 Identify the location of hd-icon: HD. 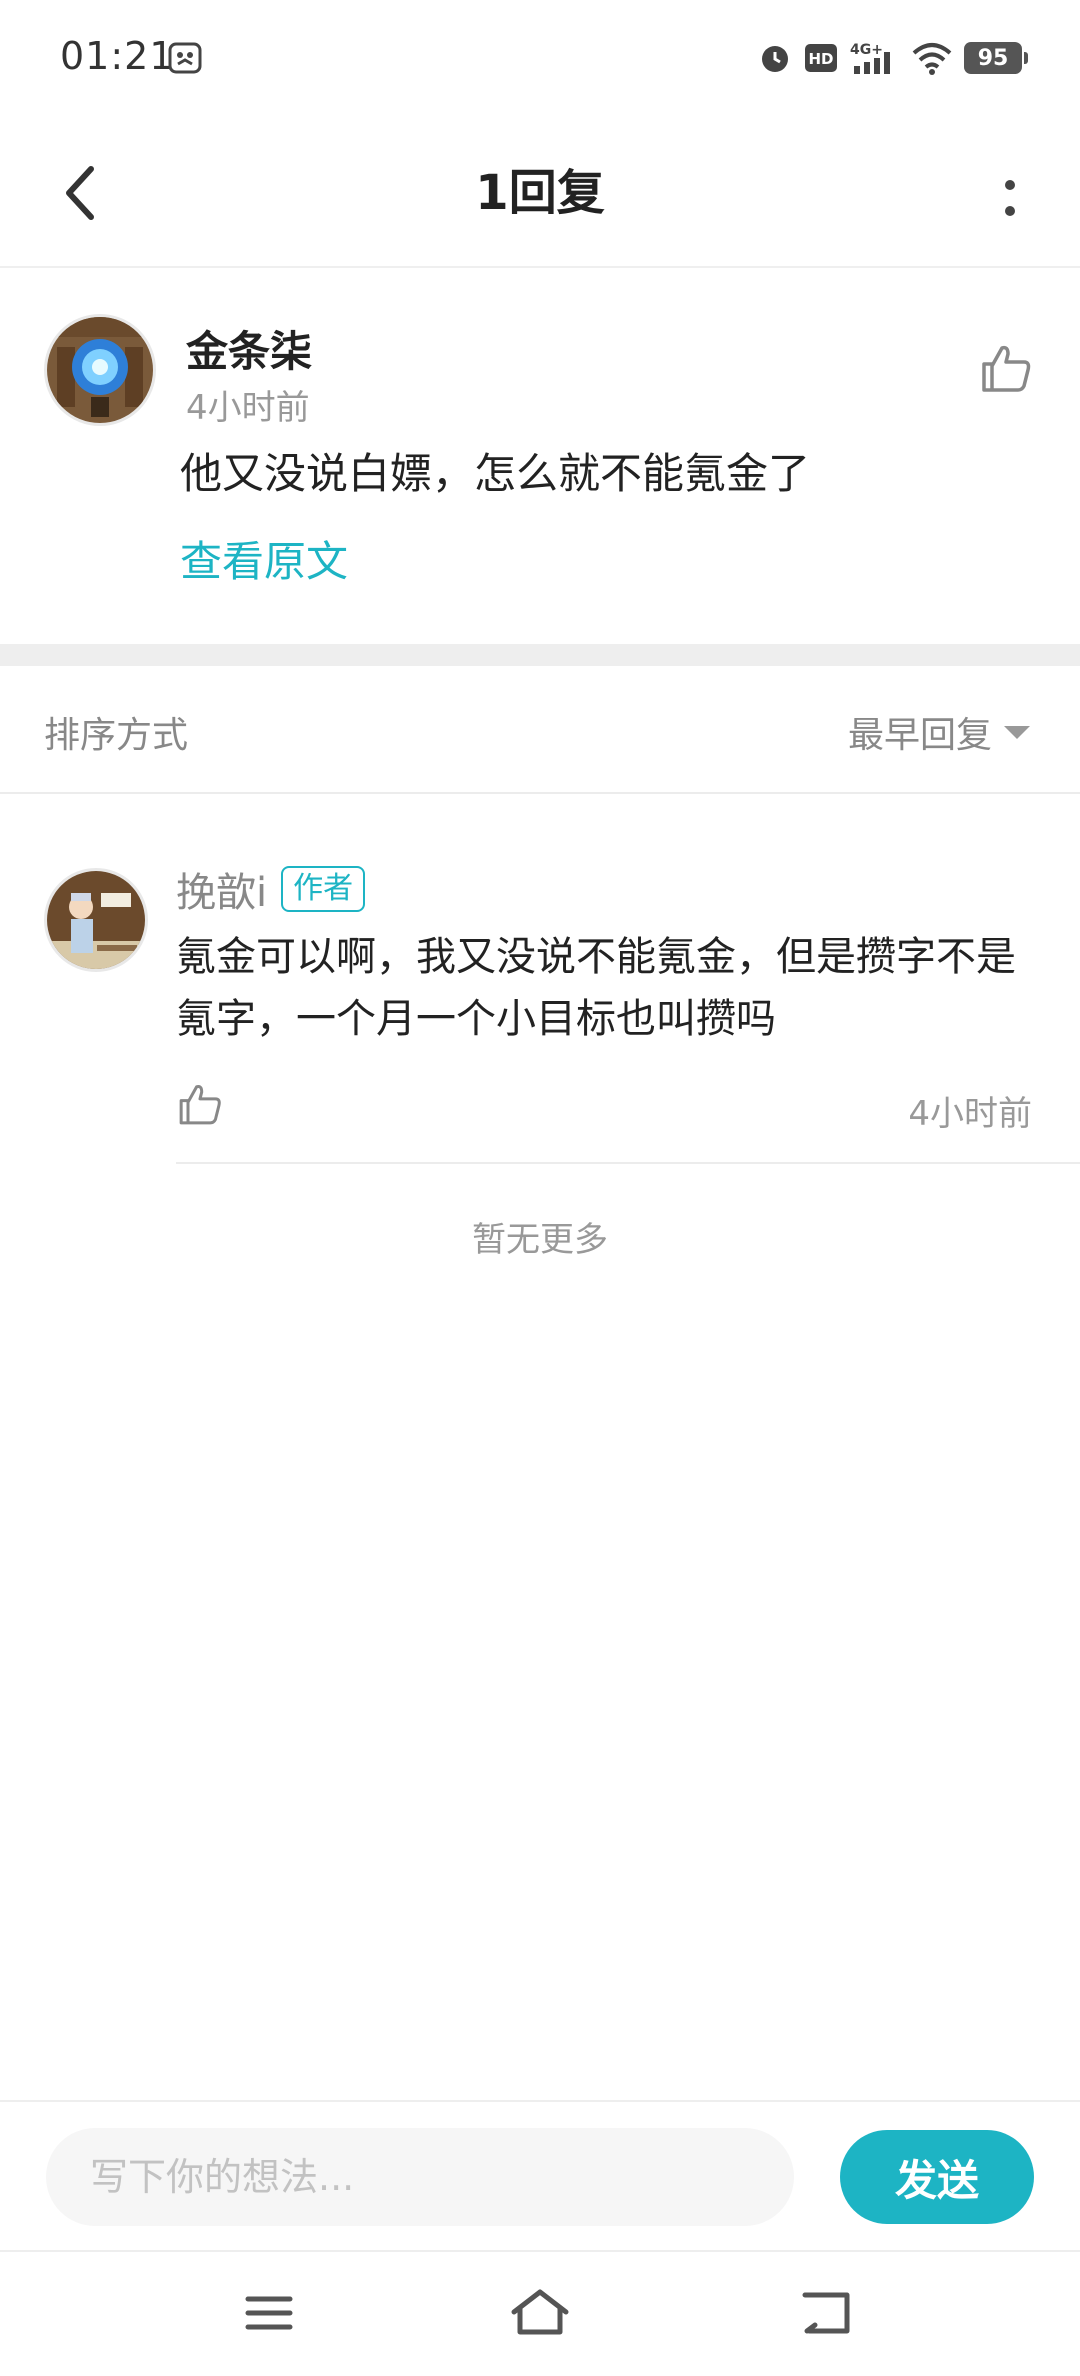
(821, 58).